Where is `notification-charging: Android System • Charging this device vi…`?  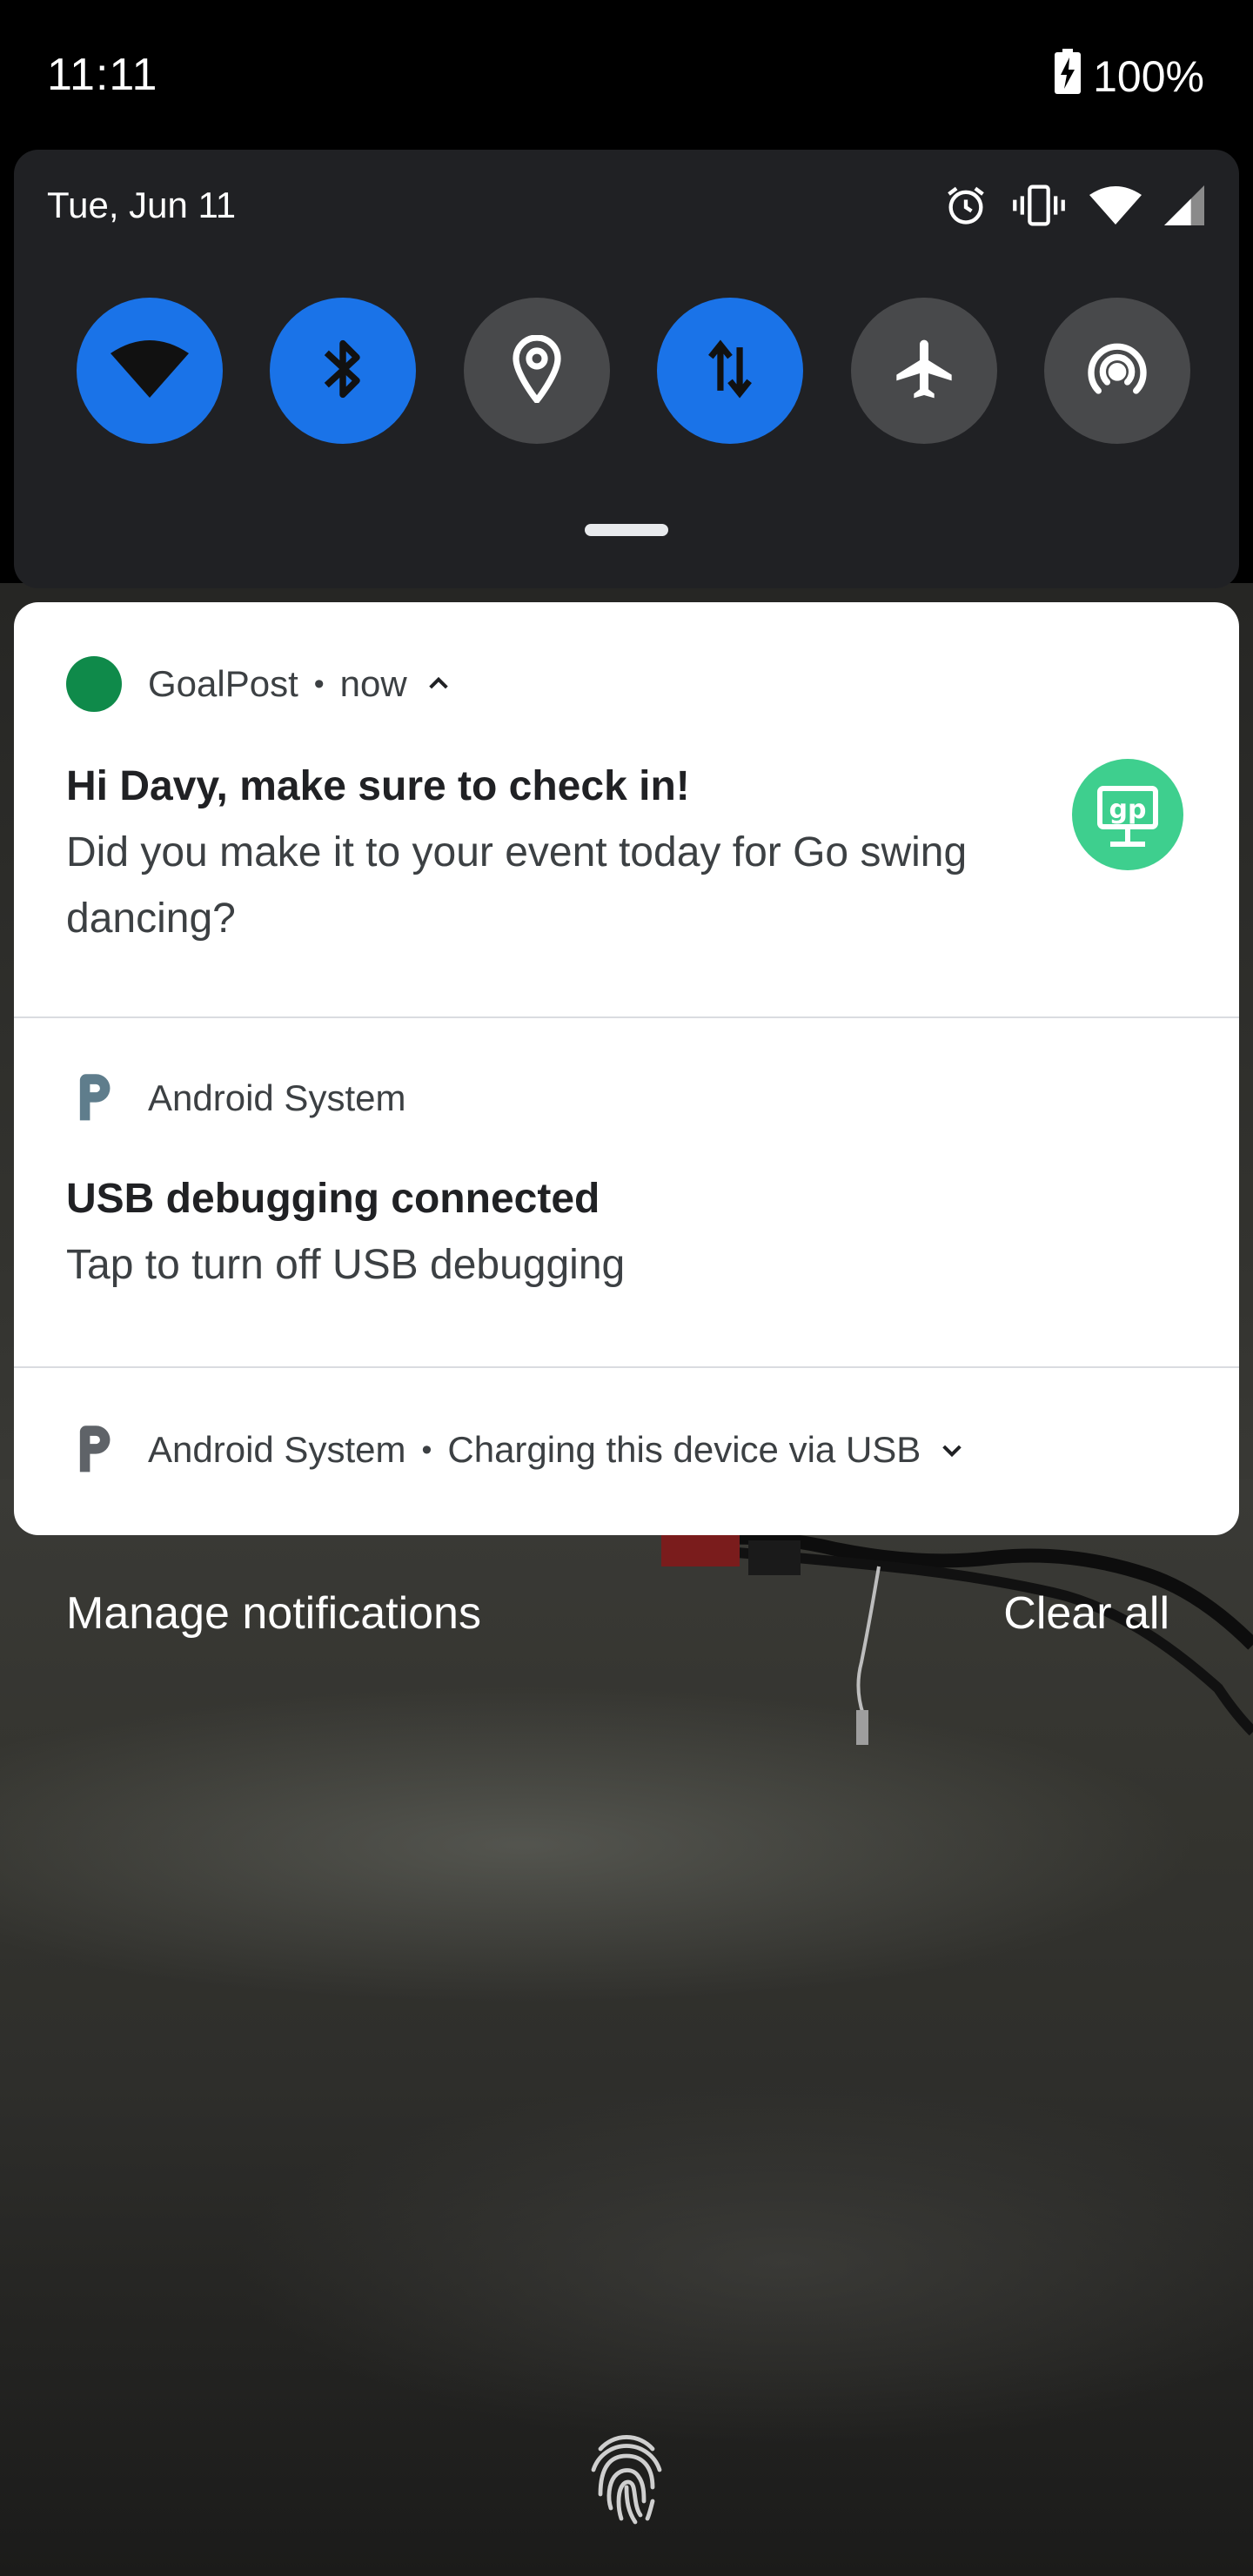
notification-charging: Android System • Charging this device vi… is located at coordinates (626, 1451).